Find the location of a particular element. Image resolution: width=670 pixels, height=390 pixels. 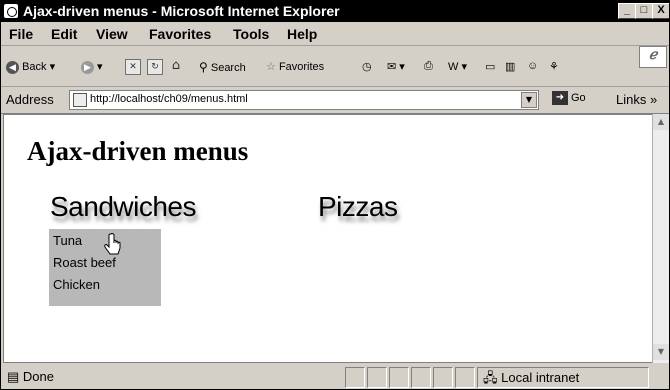

intranet-icon: 🖧 is located at coordinates (490, 377).